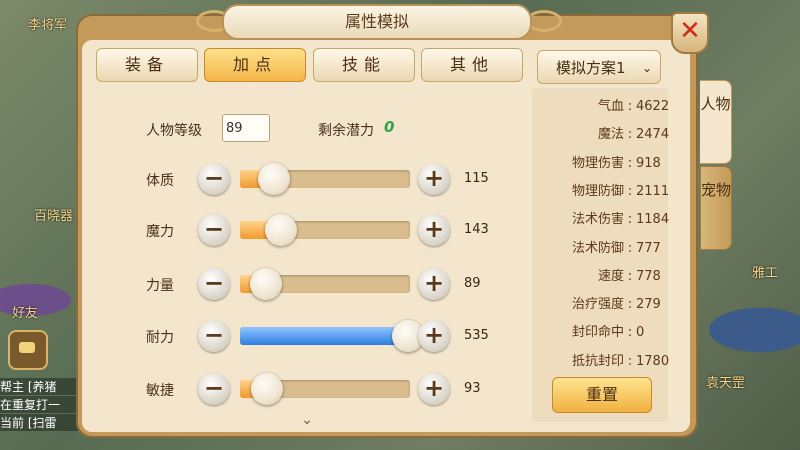 The width and height of the screenshot is (800, 450). What do you see at coordinates (602, 395) in the screenshot?
I see `reset-button: 重置` at bounding box center [602, 395].